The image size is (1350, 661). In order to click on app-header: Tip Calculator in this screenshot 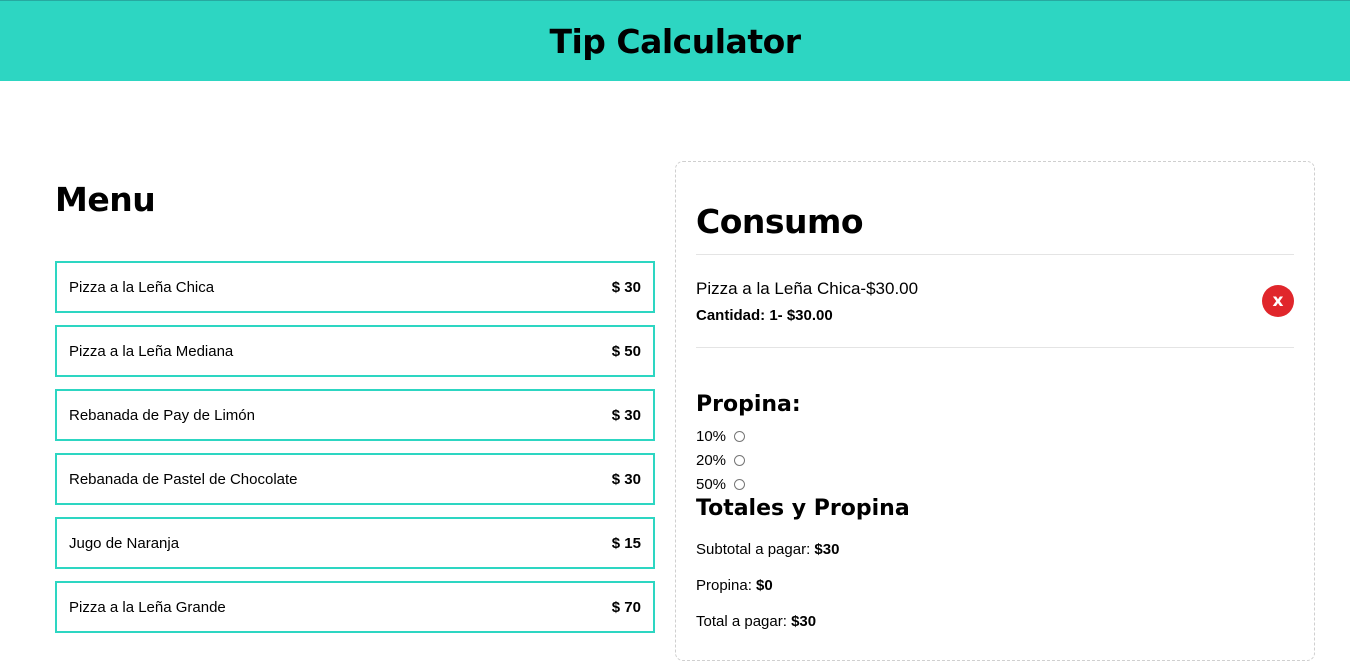, I will do `click(675, 40)`.